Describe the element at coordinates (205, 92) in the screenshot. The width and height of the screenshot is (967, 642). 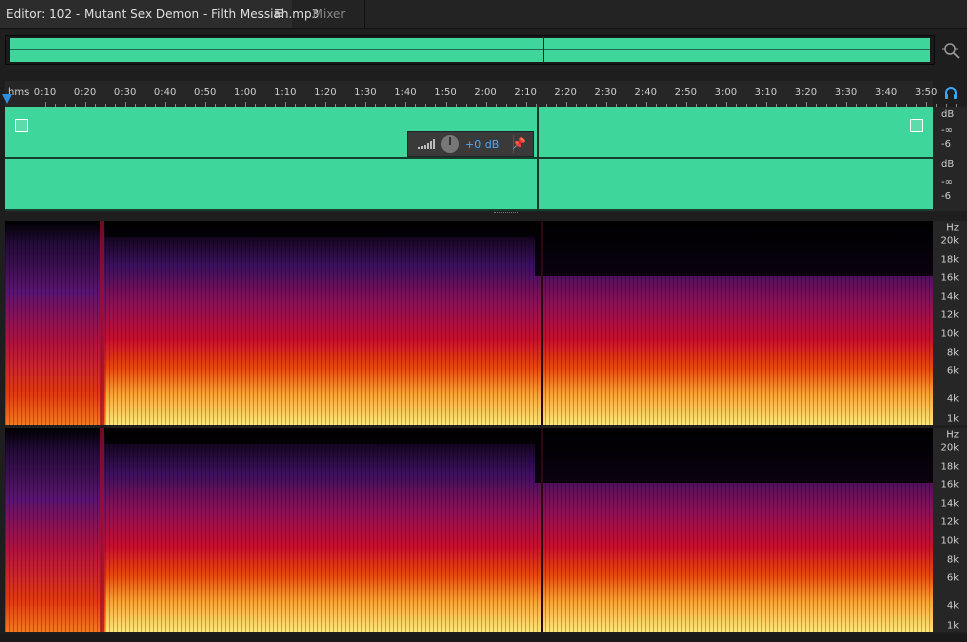
I see `ruler-tick-label: 0:50` at that location.